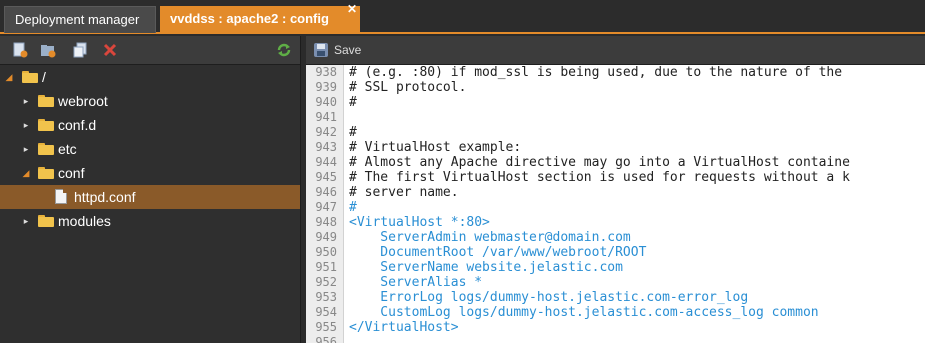 Image resolution: width=925 pixels, height=343 pixels. Describe the element at coordinates (326, 87) in the screenshot. I see `line-number: 939` at that location.